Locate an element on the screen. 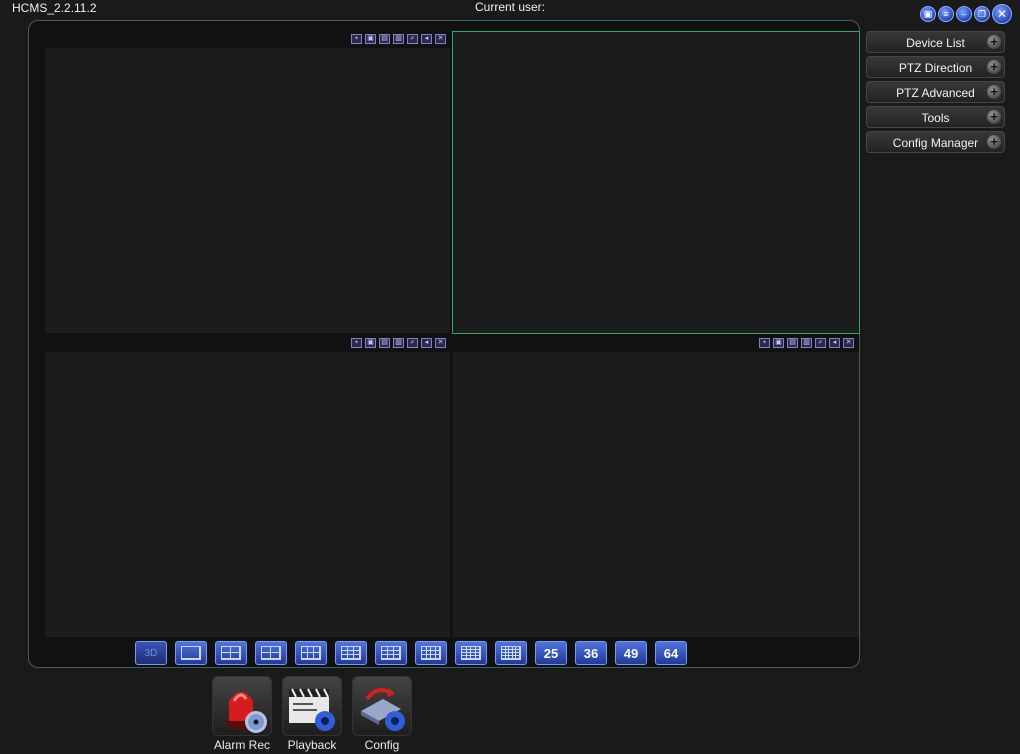 The width and height of the screenshot is (1020, 754). config-icon is located at coordinates (382, 706).